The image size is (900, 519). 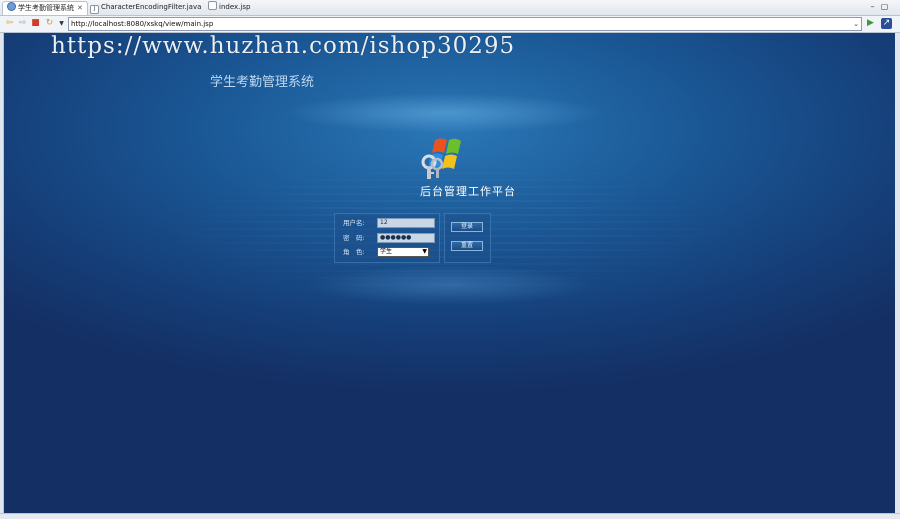 I want to click on tab-label: index.jsp, so click(x=235, y=7).